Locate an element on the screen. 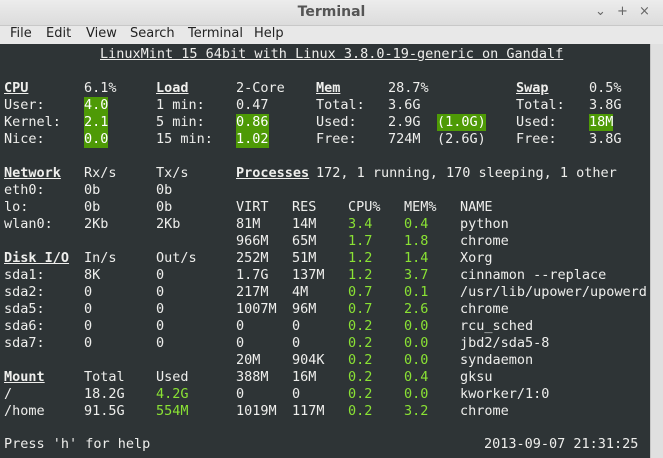  proc-virt: 81M is located at coordinates (248, 224).